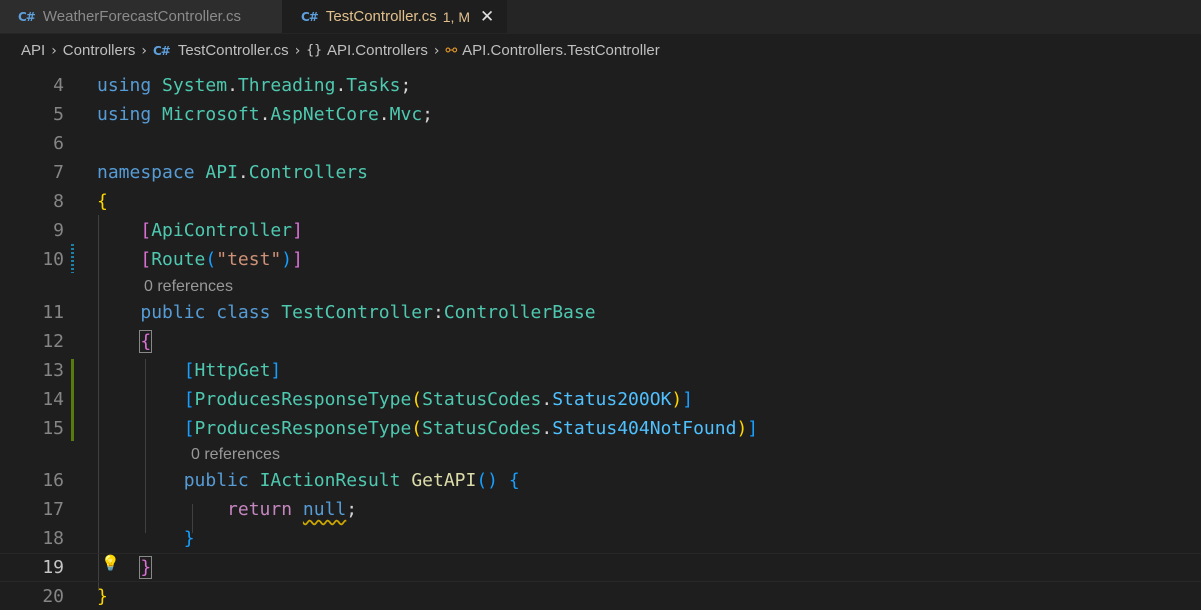 This screenshot has width=1201, height=610. What do you see at coordinates (351, 480) in the screenshot?
I see `code-text: public IActionResult GetAPI() {` at bounding box center [351, 480].